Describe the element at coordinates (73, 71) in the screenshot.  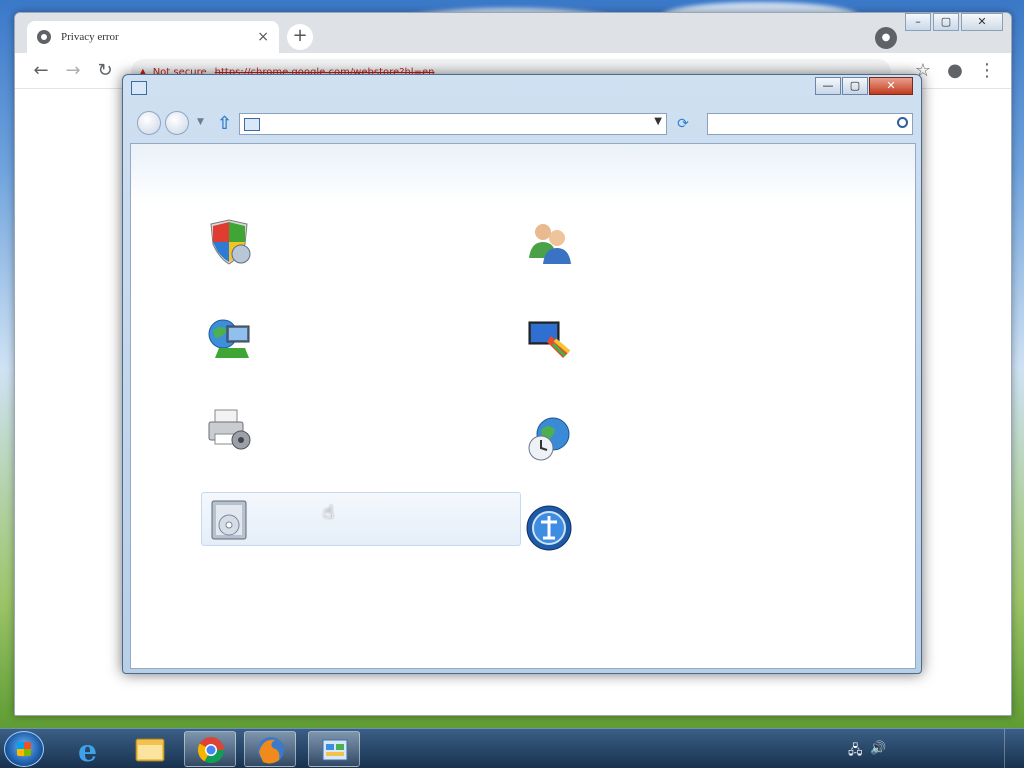
I see `forward-button: →` at that location.